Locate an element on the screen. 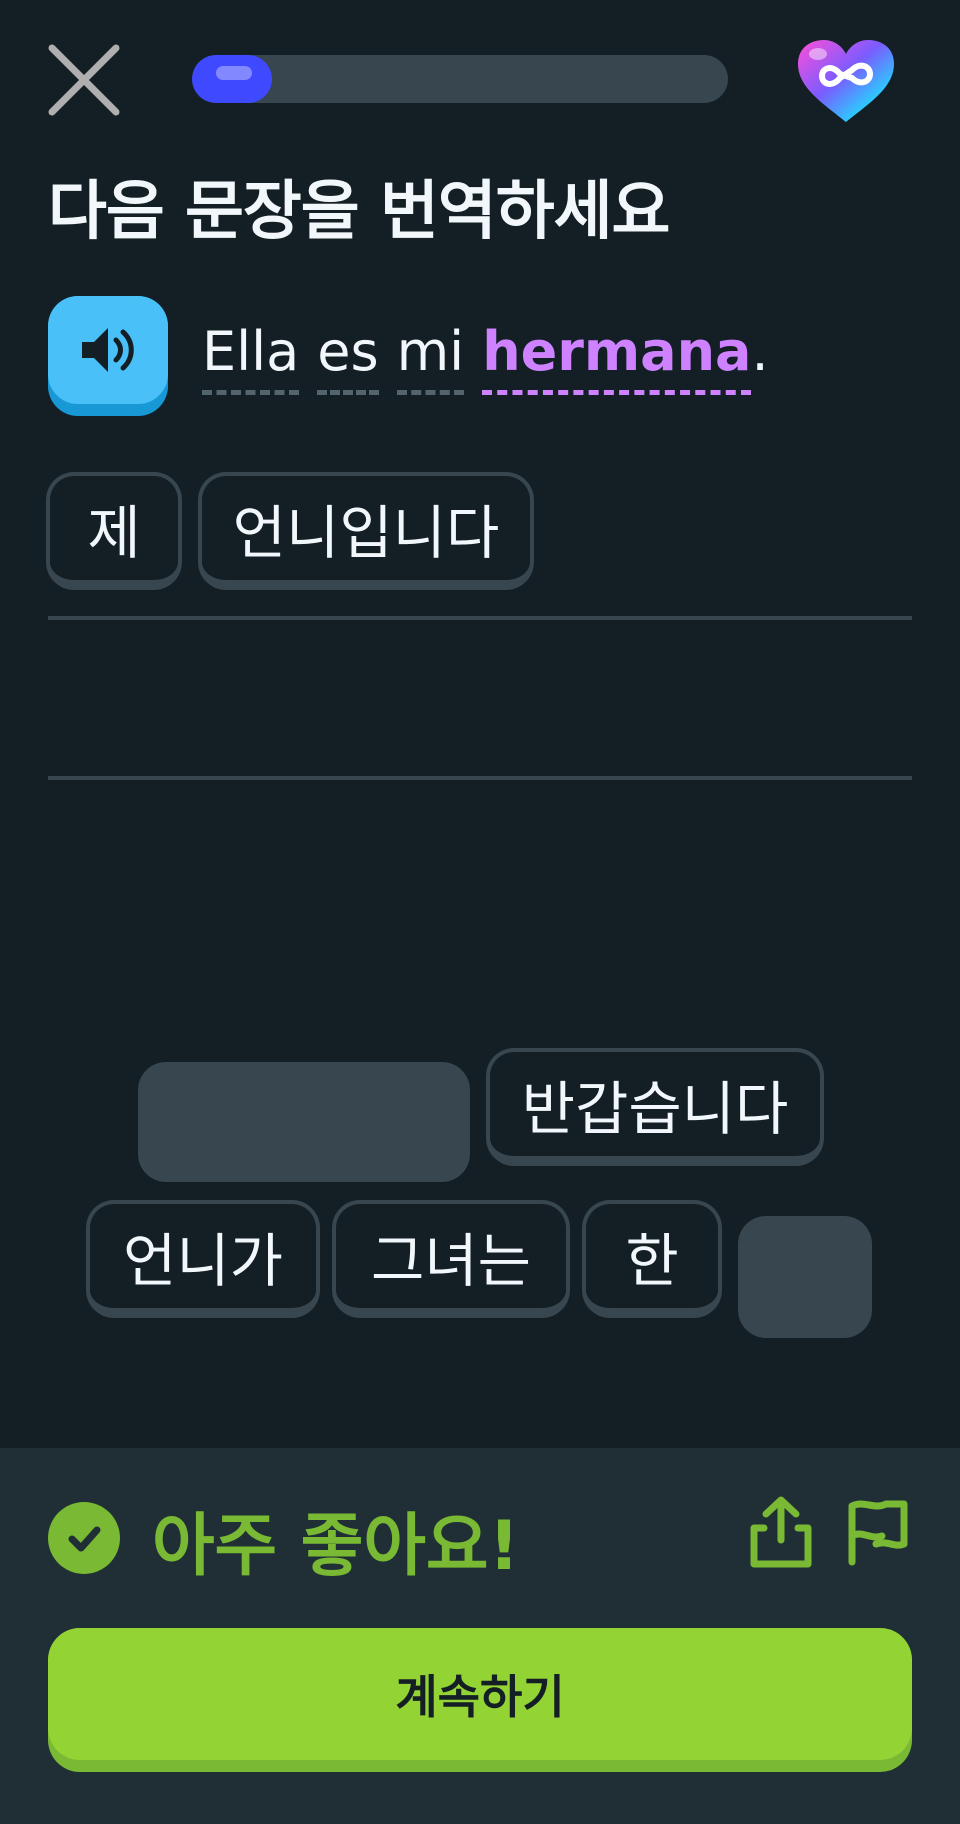  report-button is located at coordinates (877, 1532).